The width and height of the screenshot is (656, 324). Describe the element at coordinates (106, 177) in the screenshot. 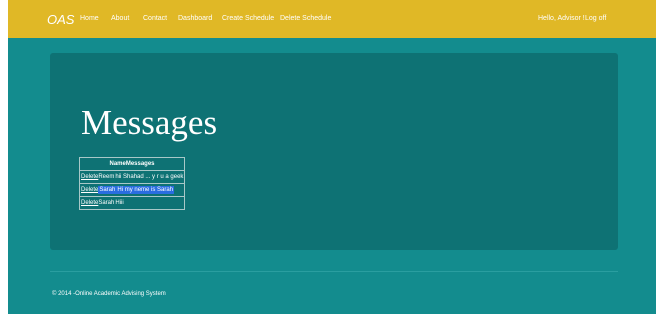

I see `row-name: Reem` at that location.